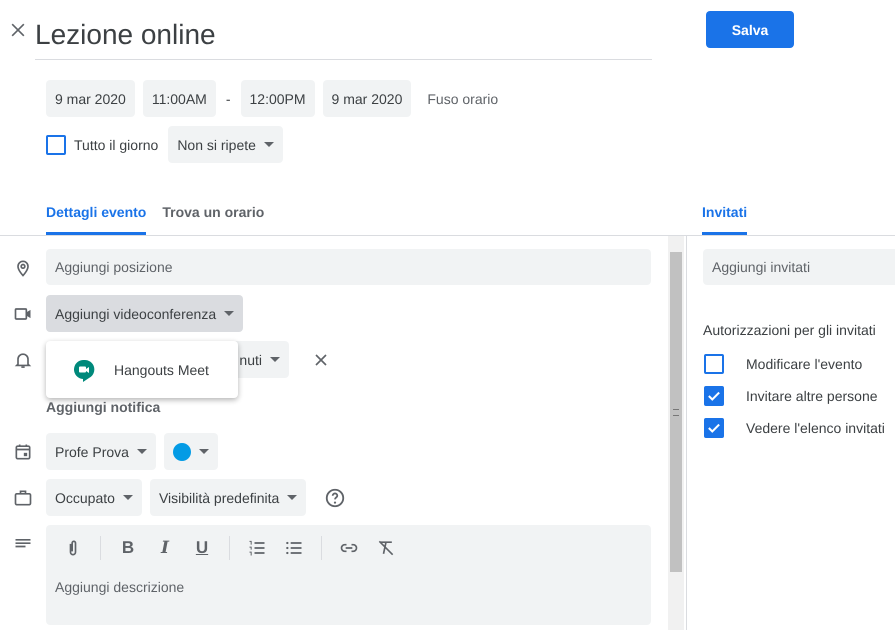 The image size is (895, 630). Describe the element at coordinates (116, 144) in the screenshot. I see `checkbox-label: Tutto il giorno` at that location.